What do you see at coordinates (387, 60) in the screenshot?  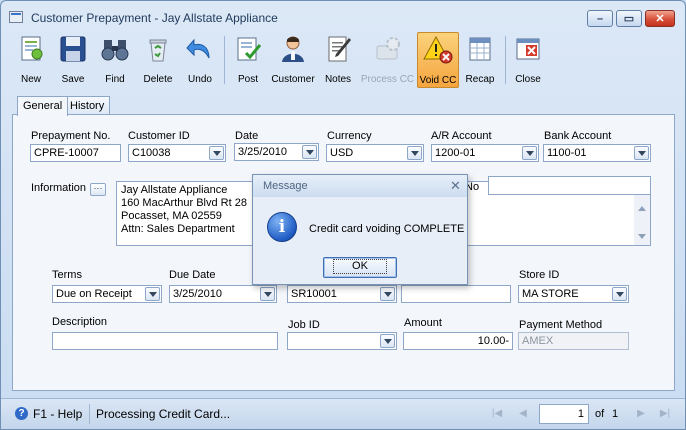 I see `process-cc-button: Process CC` at bounding box center [387, 60].